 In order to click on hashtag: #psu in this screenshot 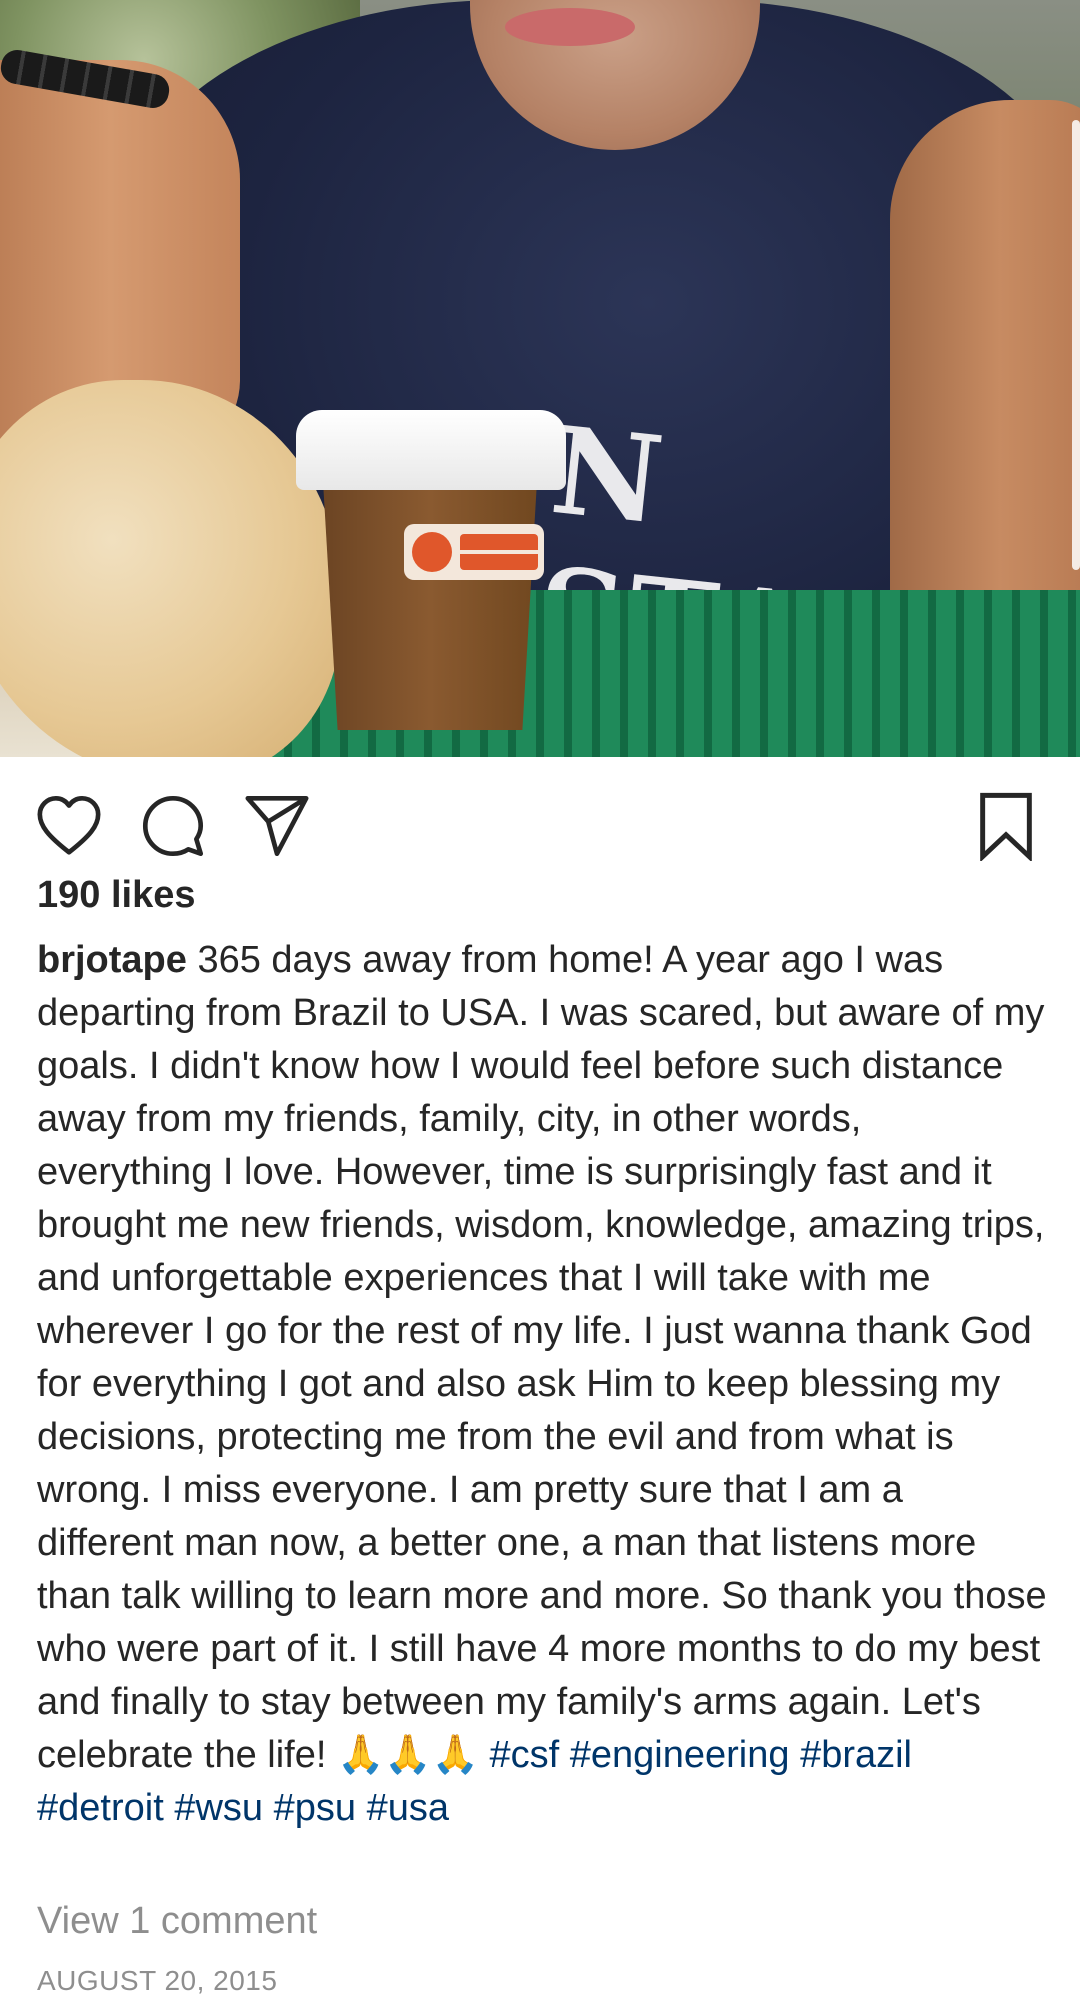, I will do `click(315, 1808)`.